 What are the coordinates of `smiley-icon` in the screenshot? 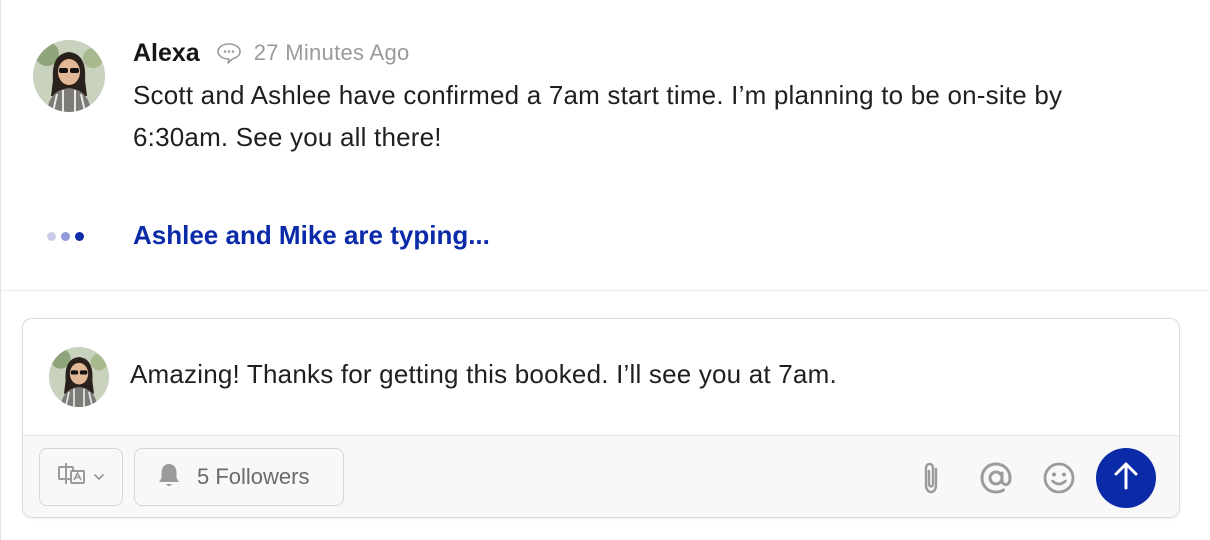 It's located at (1059, 478).